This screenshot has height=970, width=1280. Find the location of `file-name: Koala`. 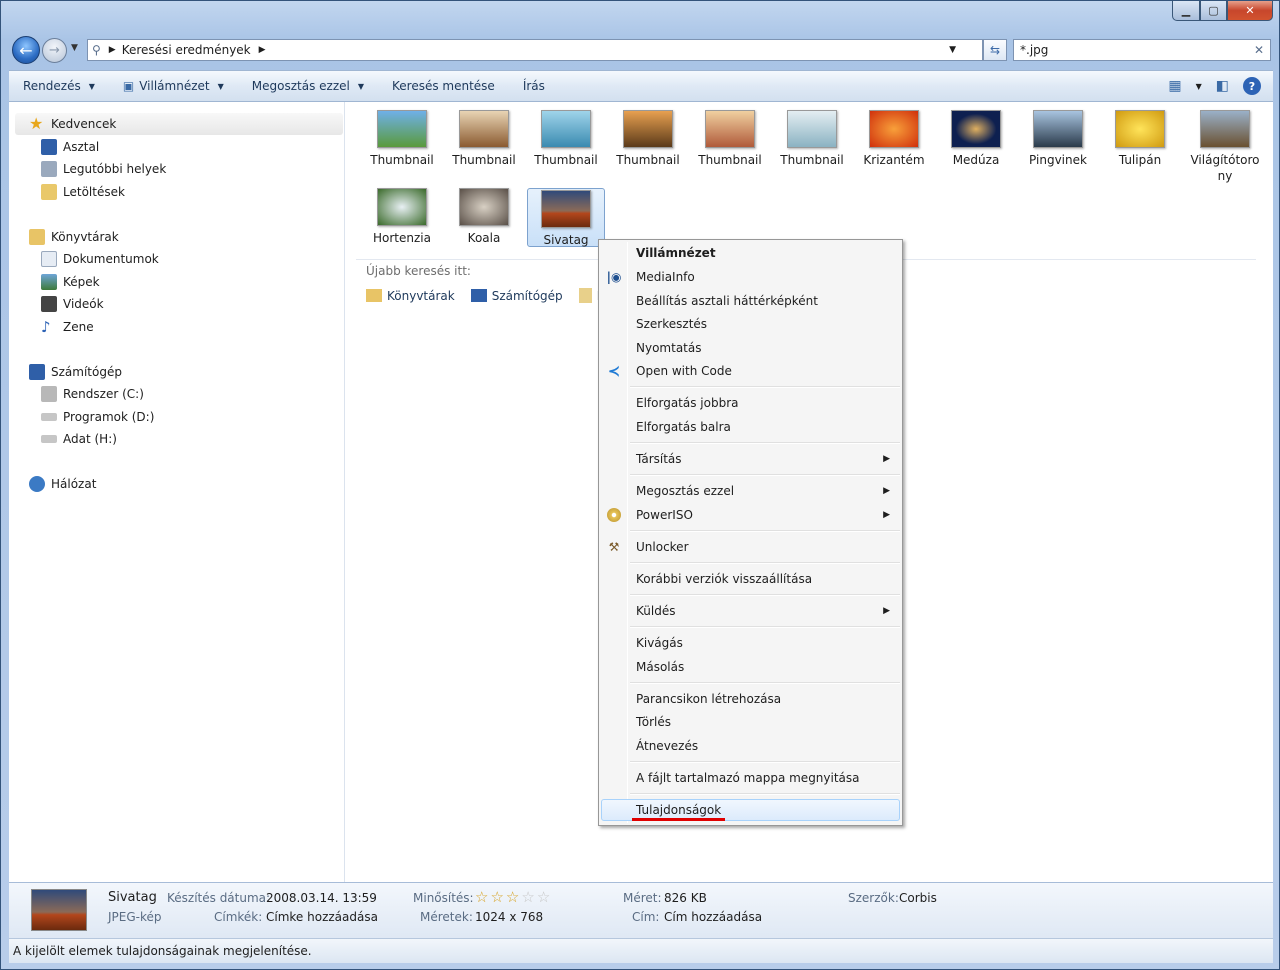

file-name: Koala is located at coordinates (484, 238).